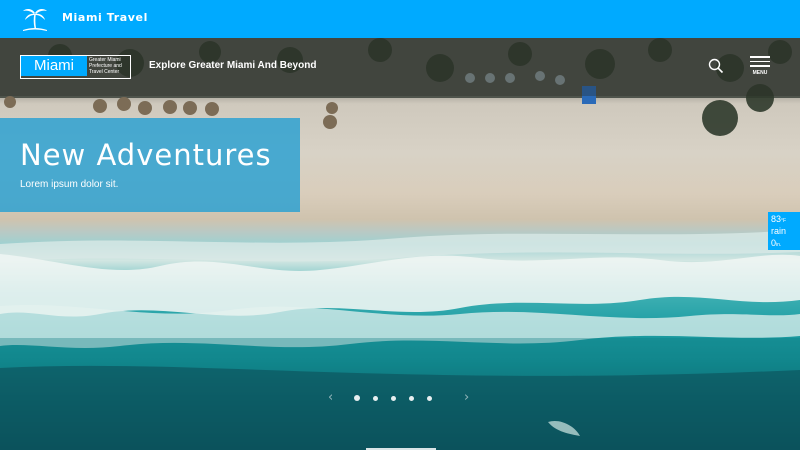 The height and width of the screenshot is (450, 800). I want to click on site-brand: Miami Travel, so click(105, 17).